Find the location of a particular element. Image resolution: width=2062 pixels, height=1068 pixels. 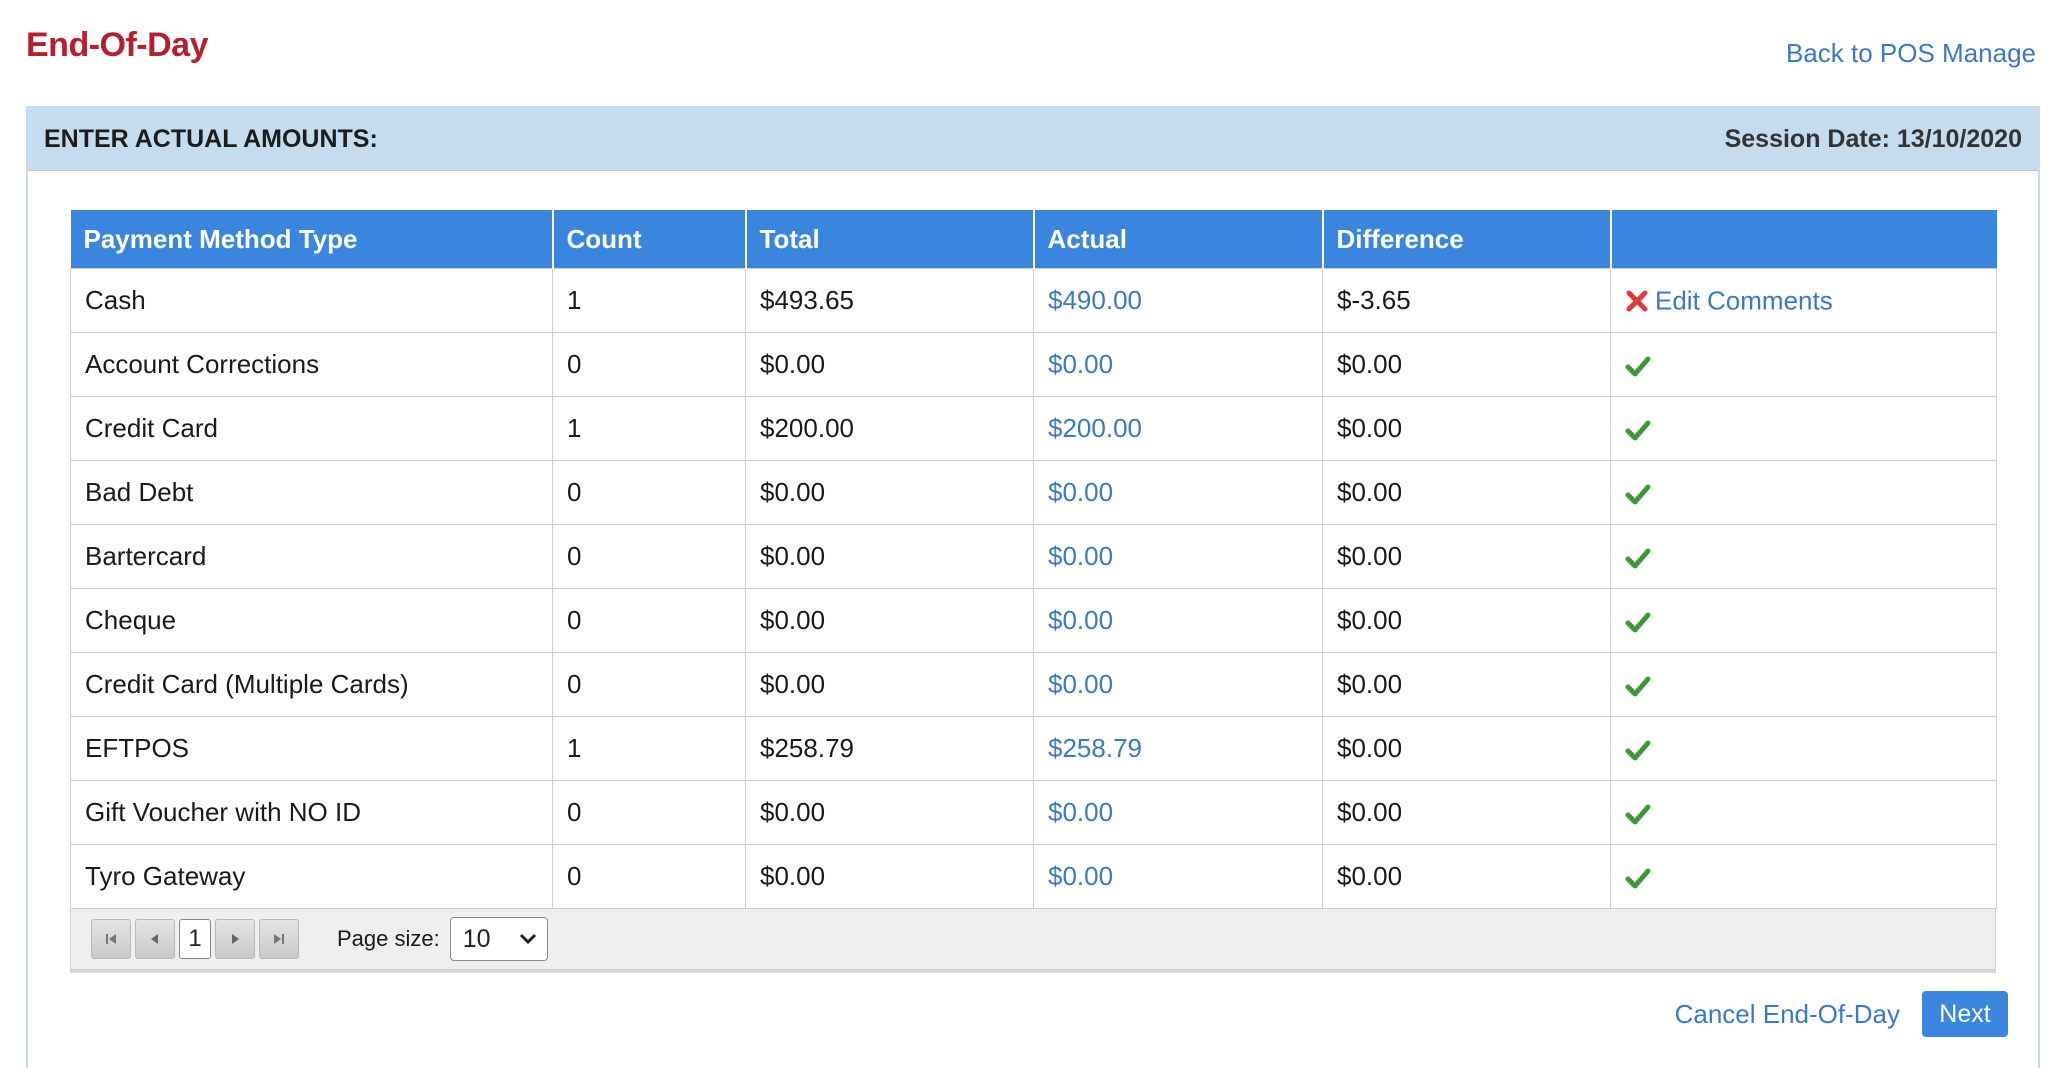

total-cell: $200.00 is located at coordinates (889, 428).